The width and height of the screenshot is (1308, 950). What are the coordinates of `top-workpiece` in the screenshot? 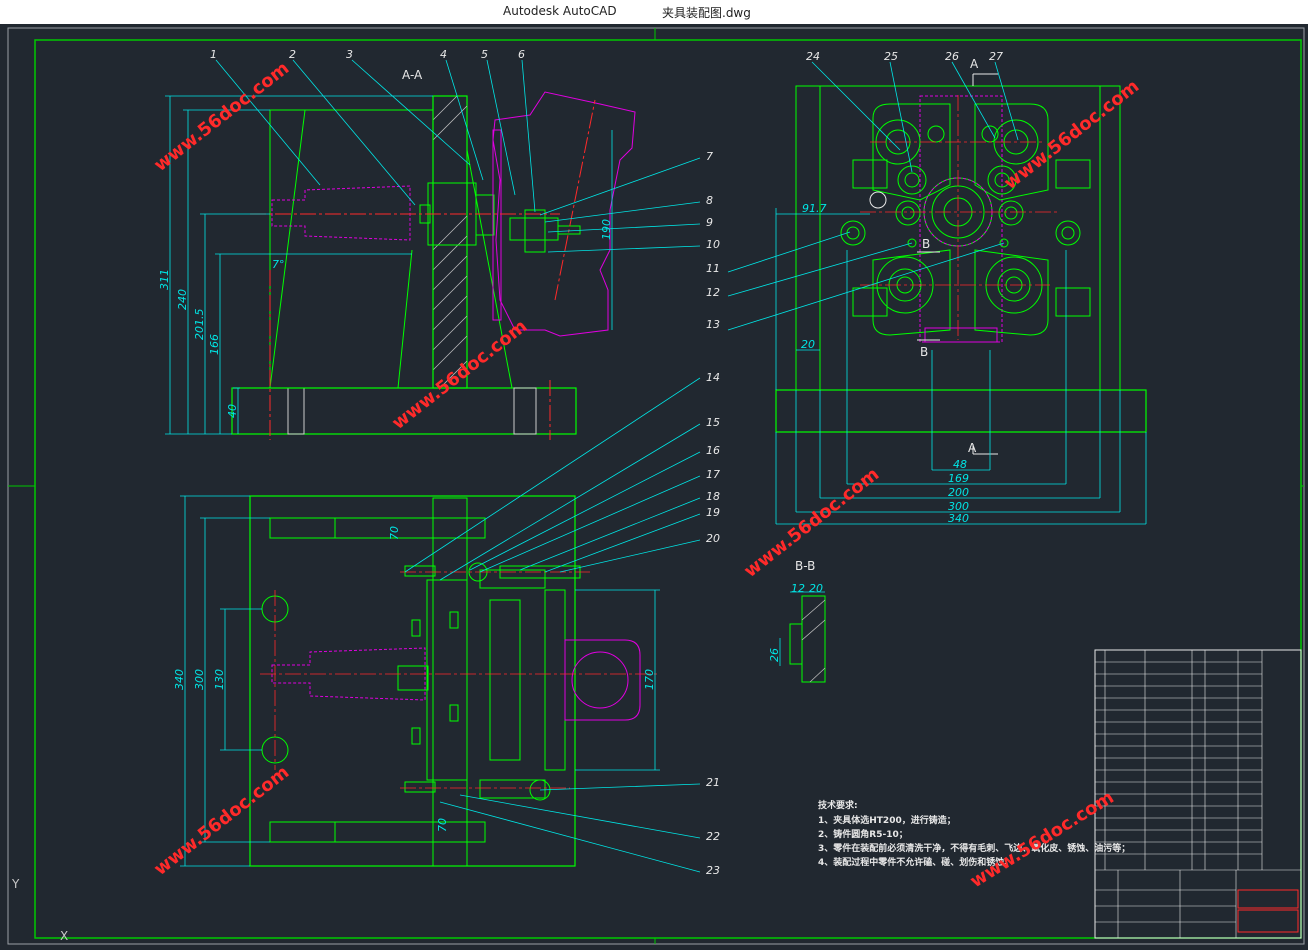 It's located at (961, 219).